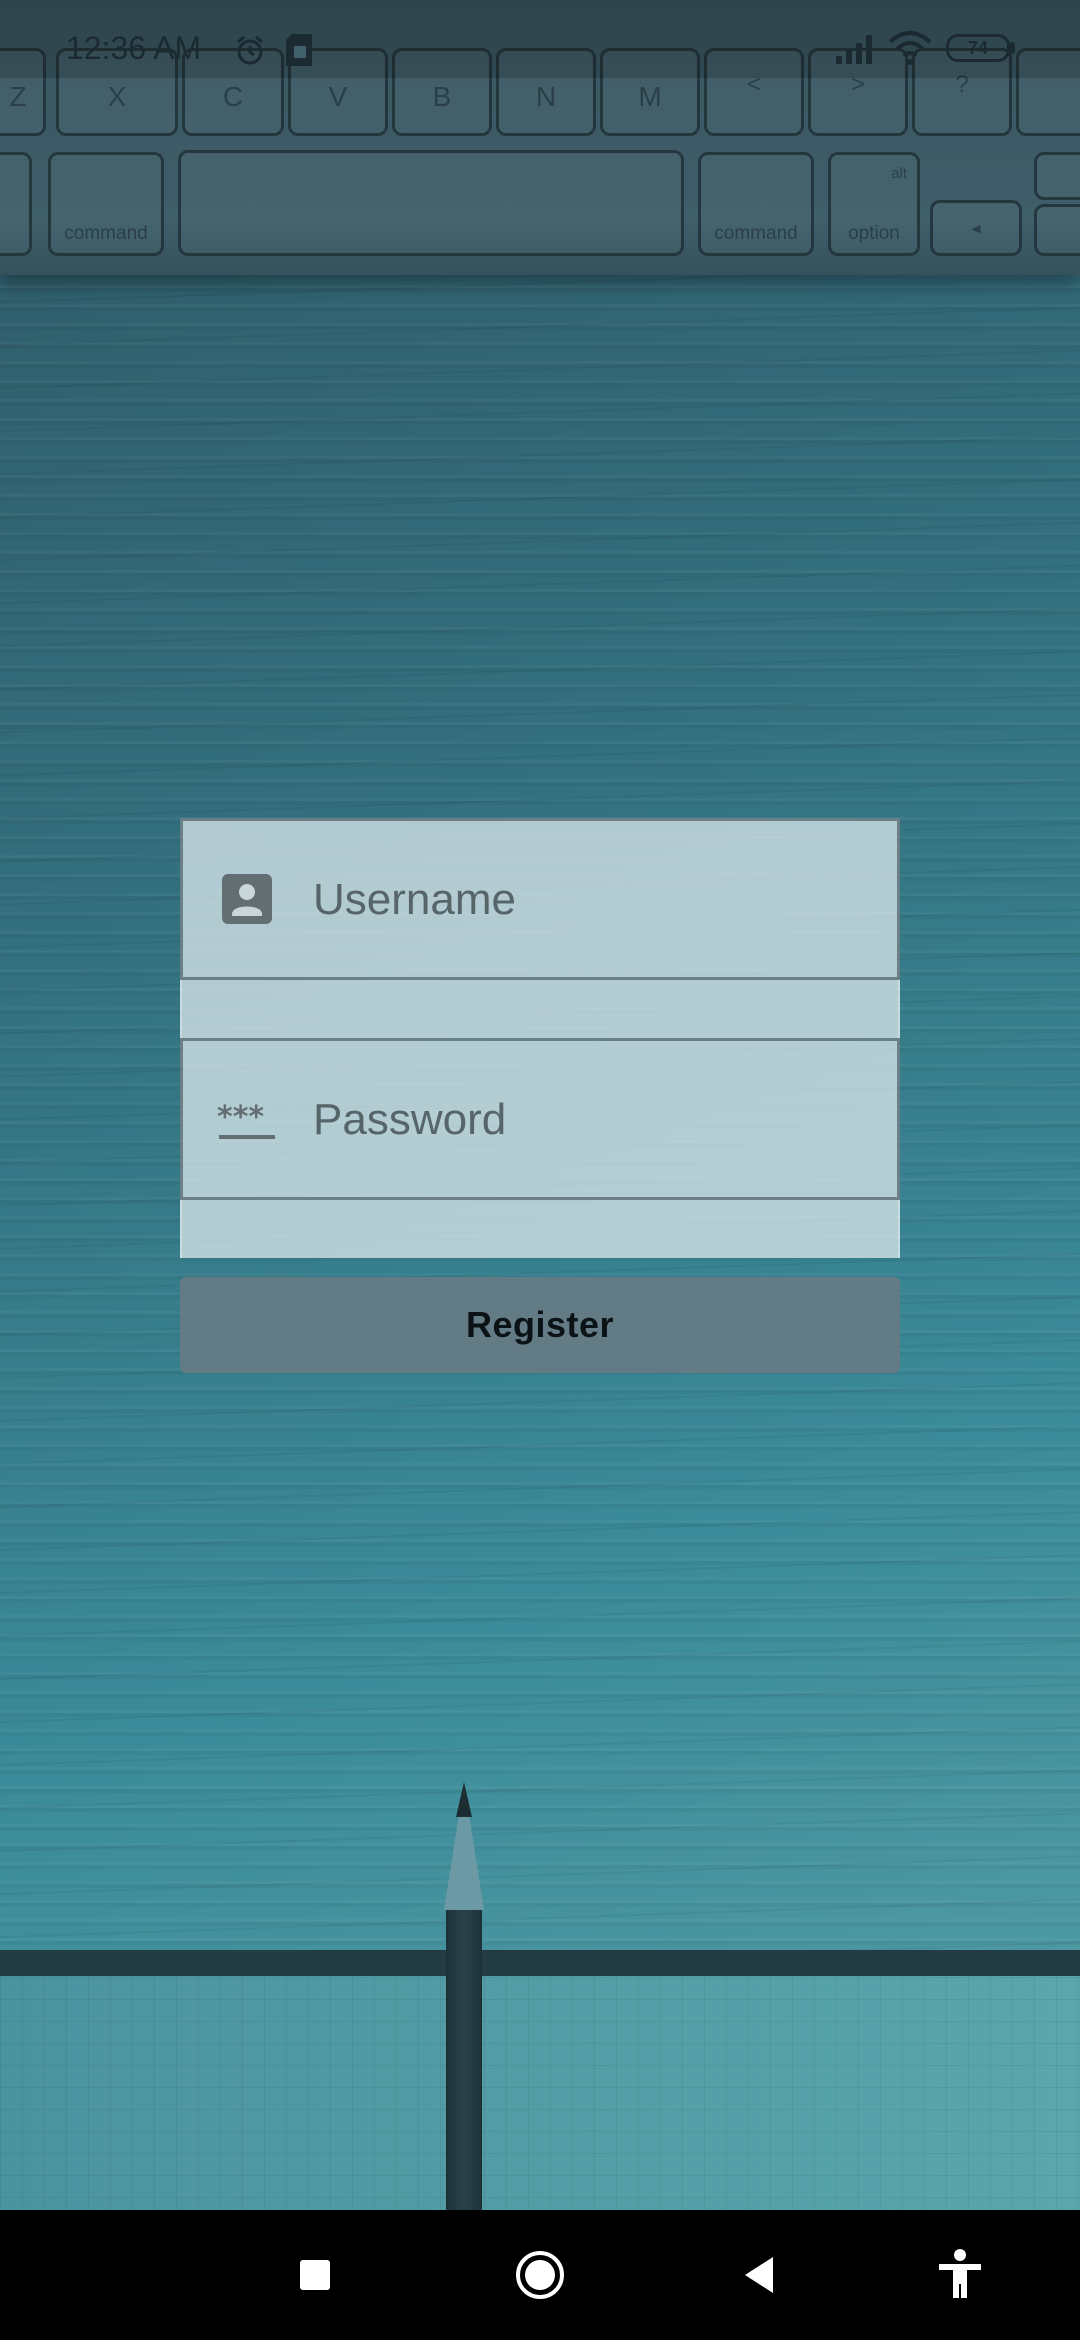 The height and width of the screenshot is (2340, 1080). Describe the element at coordinates (540, 1963) in the screenshot. I see `background-notebook-edge` at that location.